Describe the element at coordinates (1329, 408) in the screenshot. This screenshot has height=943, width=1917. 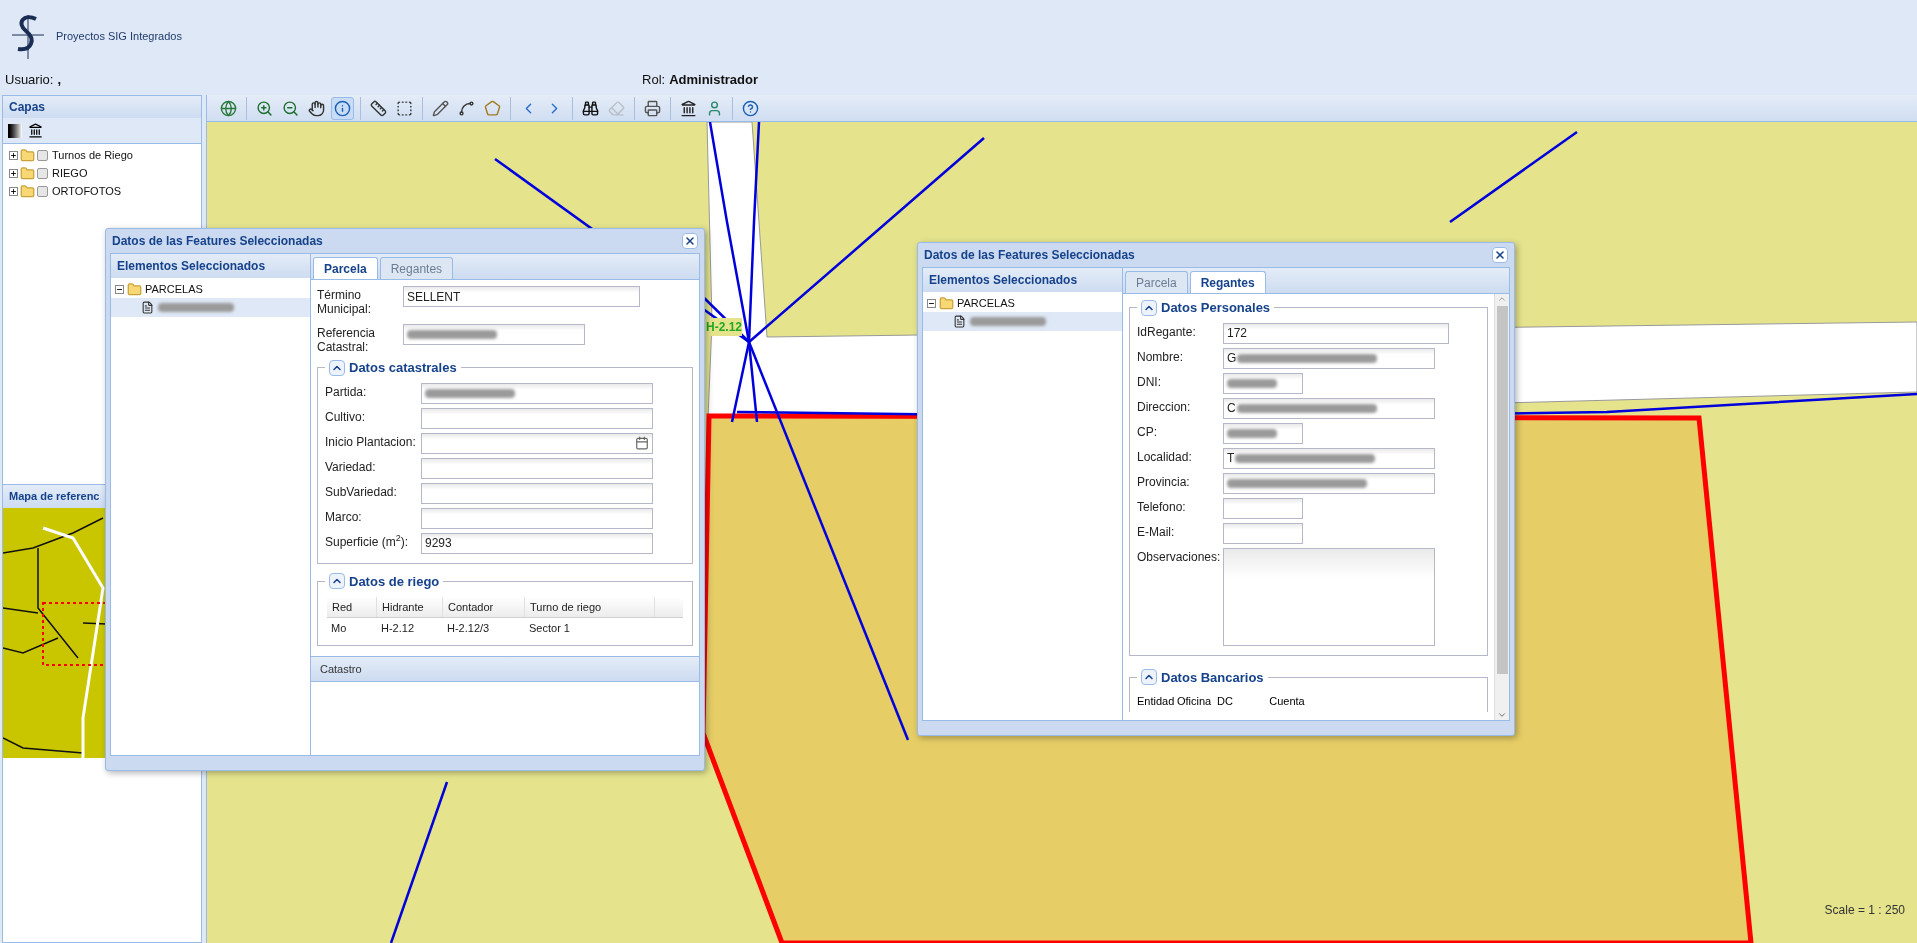
I see `input-field: C` at that location.